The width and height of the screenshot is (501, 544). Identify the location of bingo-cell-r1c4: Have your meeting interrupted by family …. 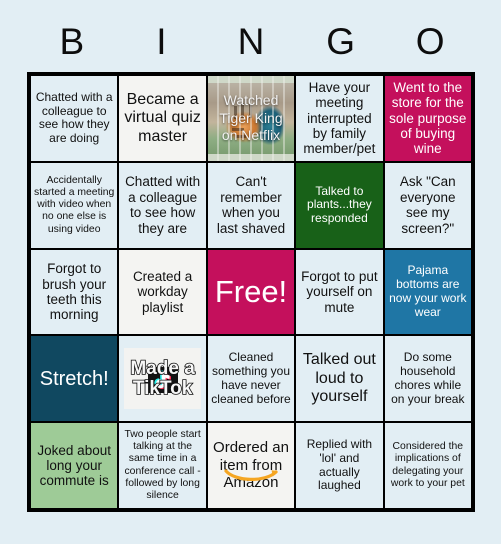
(339, 118).